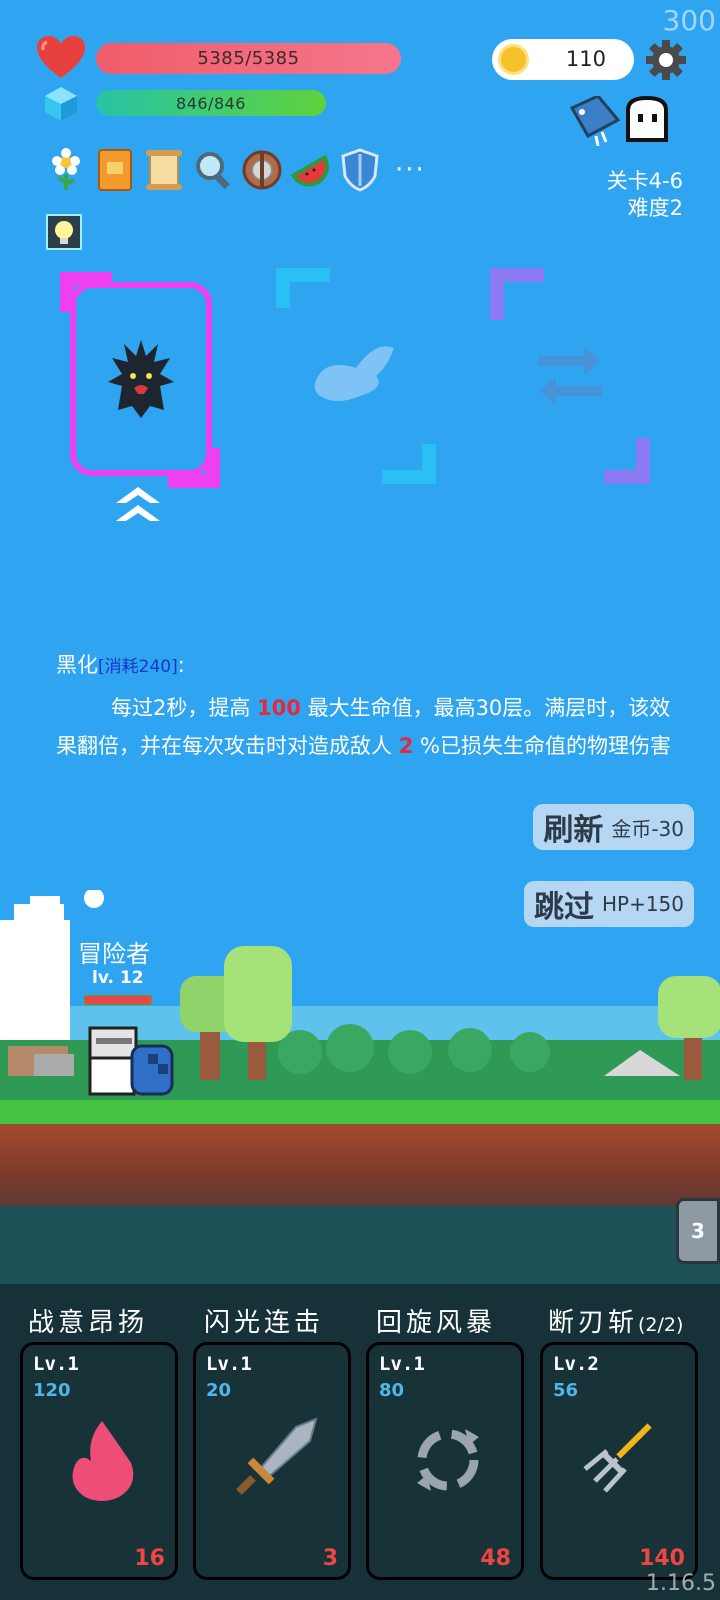  I want to click on hero-hp-bar, so click(118, 1000).